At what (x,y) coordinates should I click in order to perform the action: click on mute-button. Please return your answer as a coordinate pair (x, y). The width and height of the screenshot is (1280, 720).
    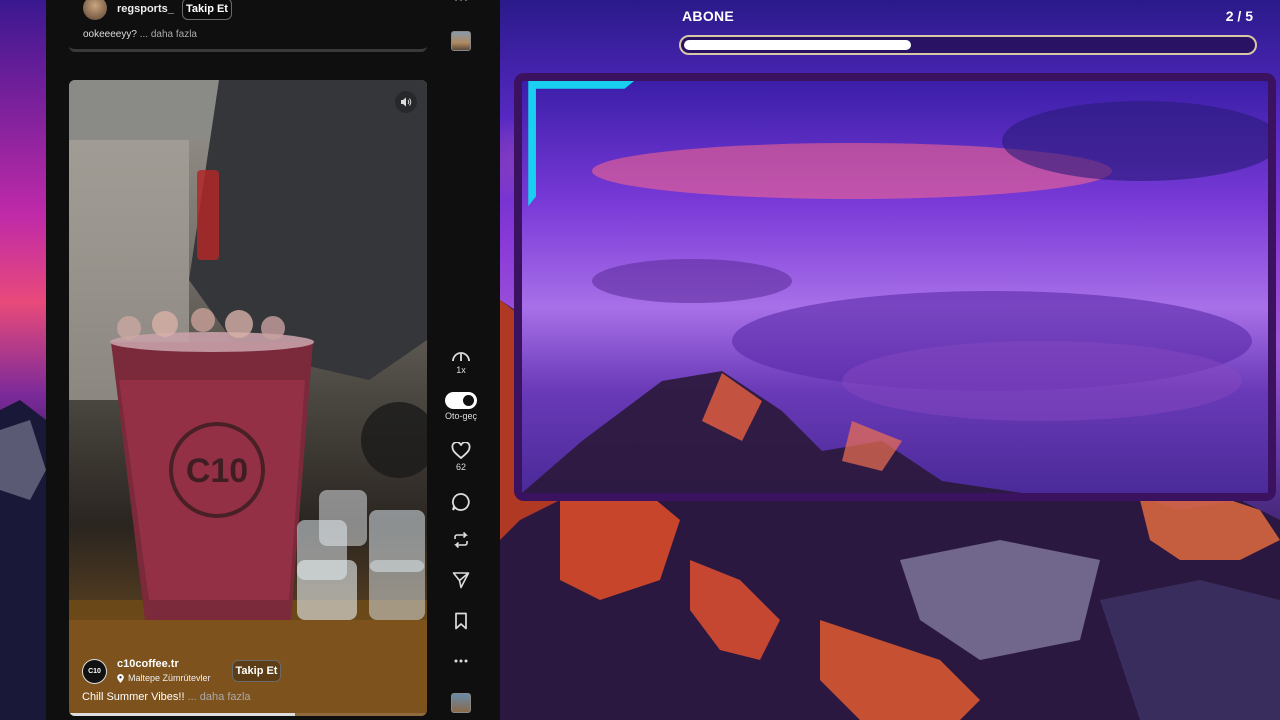
    Looking at the image, I should click on (406, 102).